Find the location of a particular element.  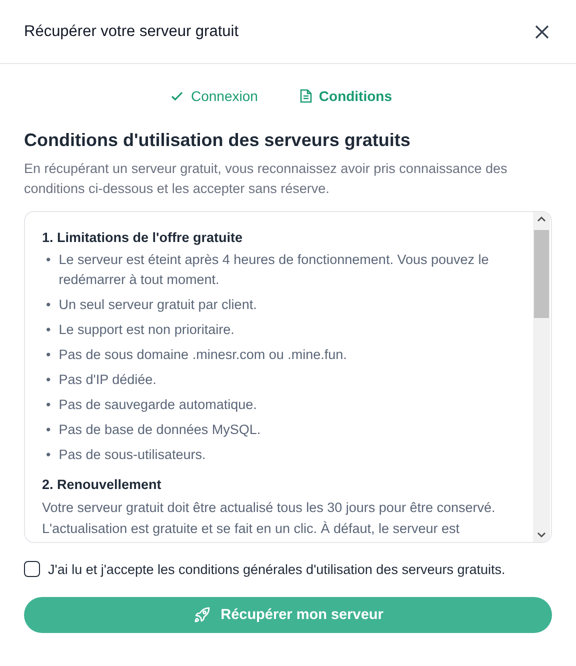

terms-item: Pas d'IP dédiée. is located at coordinates (107, 380).